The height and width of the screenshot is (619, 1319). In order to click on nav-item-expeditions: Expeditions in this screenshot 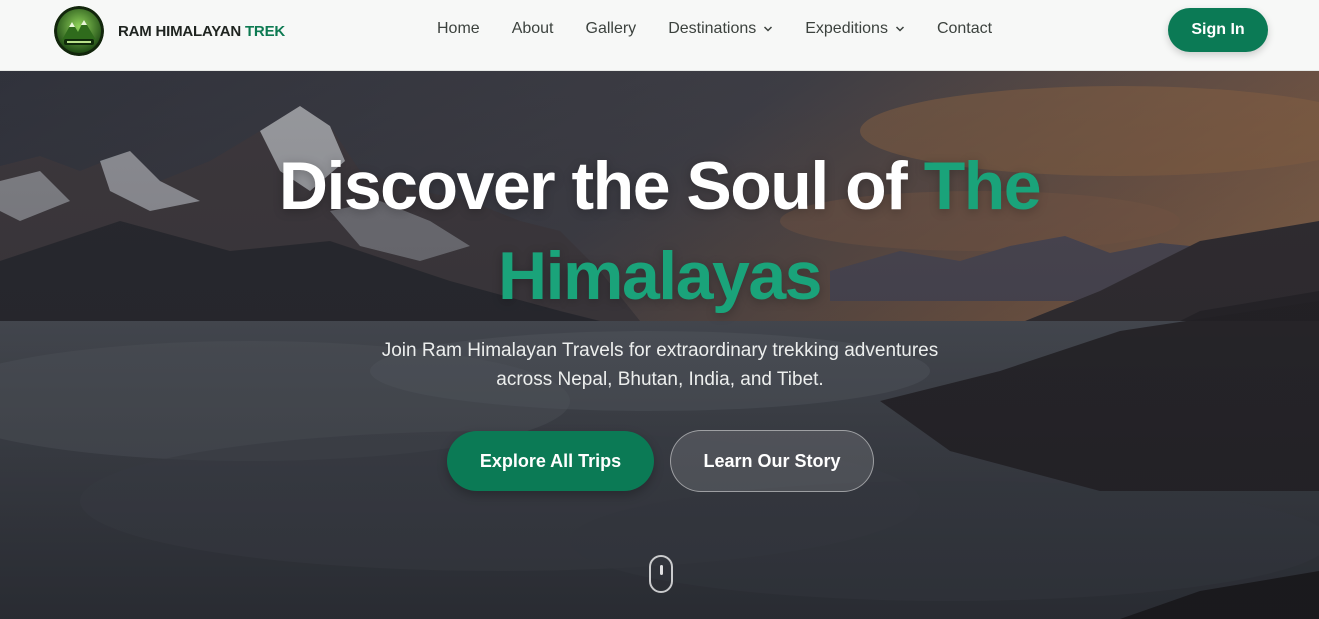, I will do `click(855, 29)`.